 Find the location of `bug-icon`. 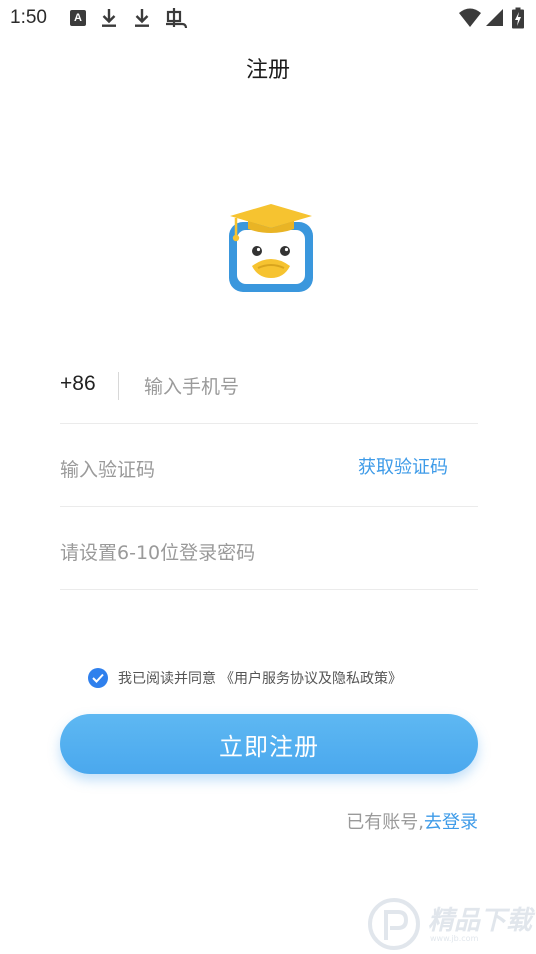

bug-icon is located at coordinates (177, 18).